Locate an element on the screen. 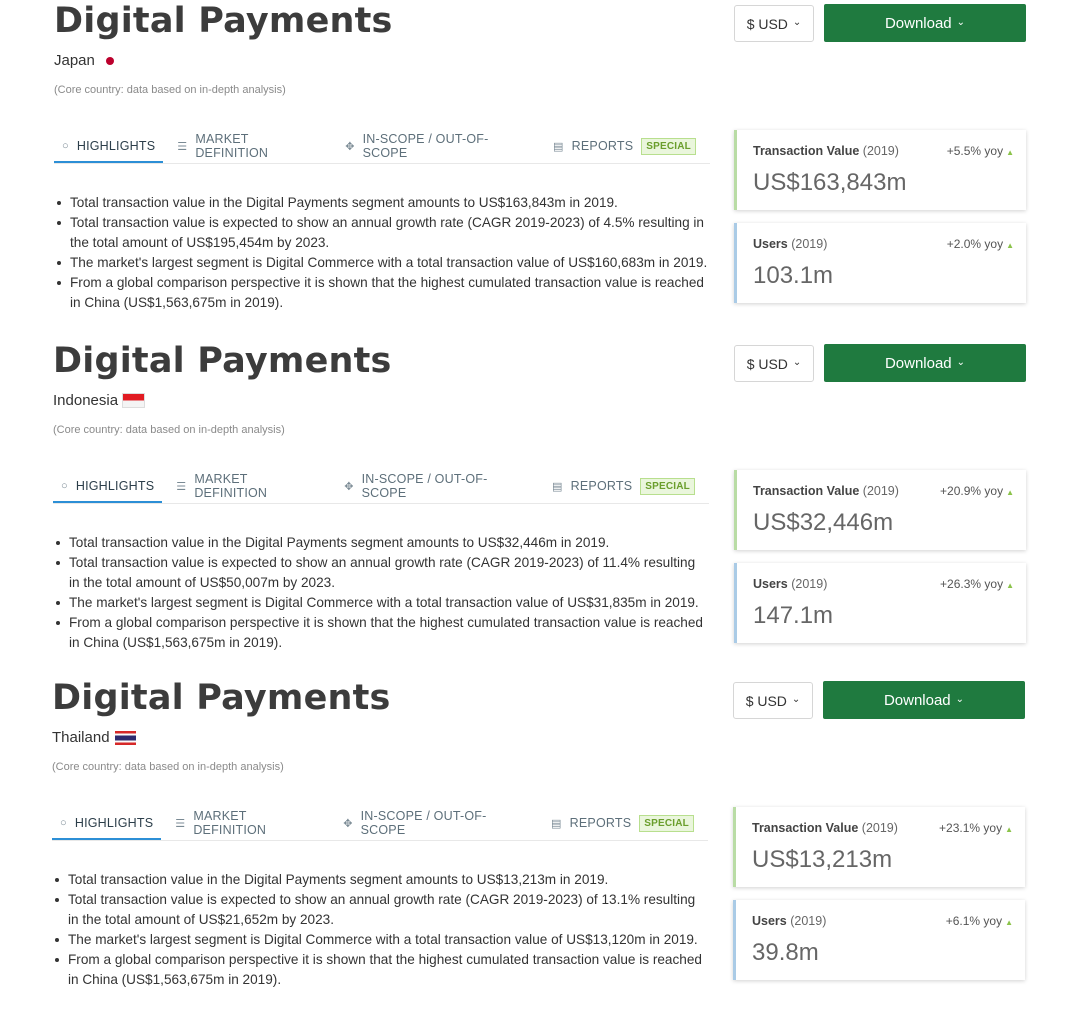  indonesia-flag-icon is located at coordinates (134, 400).